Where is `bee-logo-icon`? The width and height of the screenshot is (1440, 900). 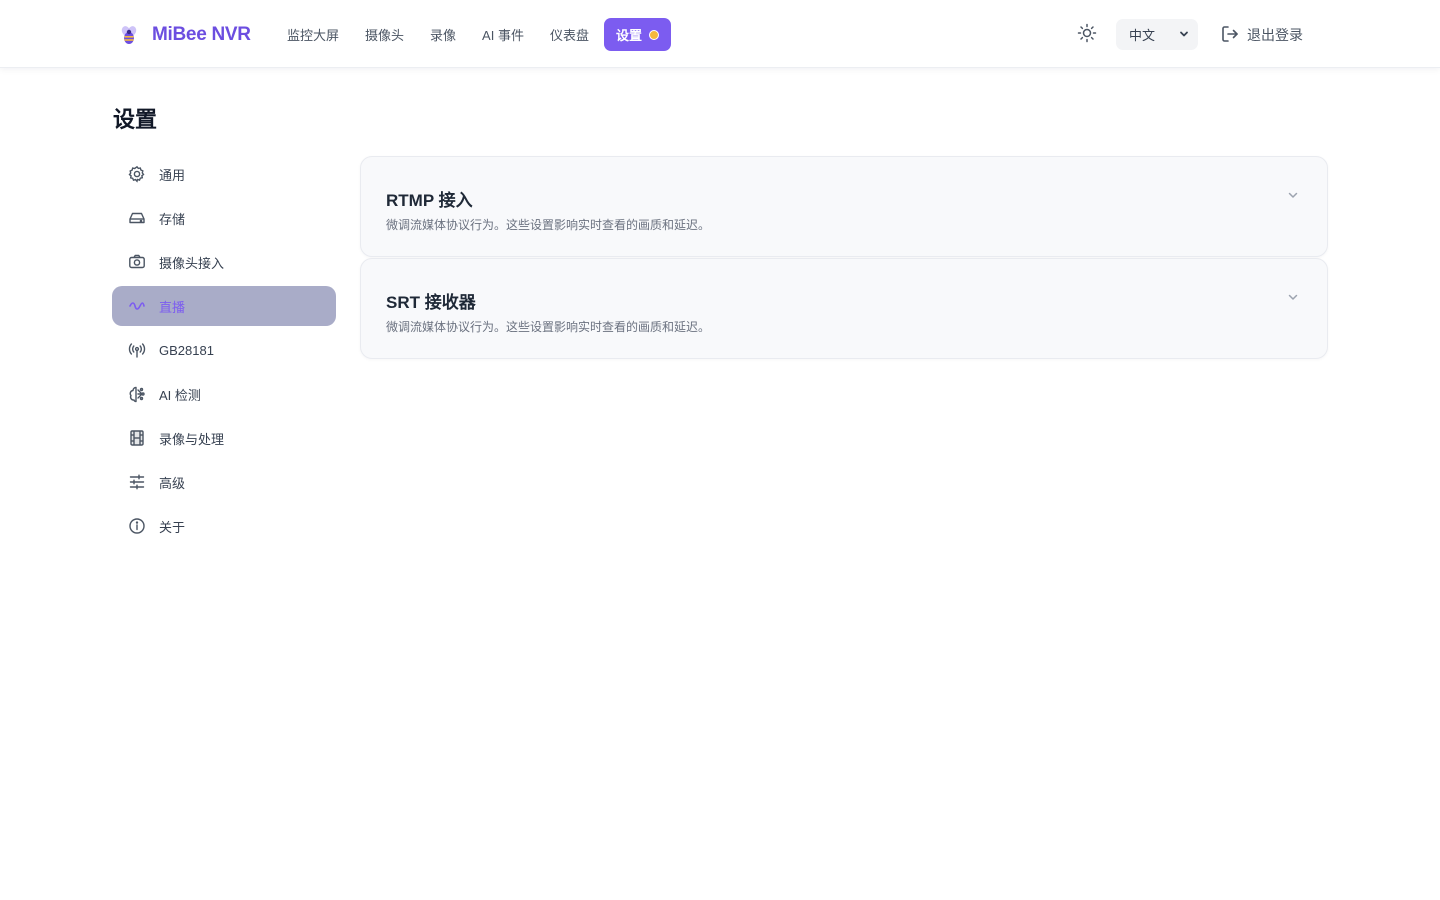
bee-logo-icon is located at coordinates (129, 35).